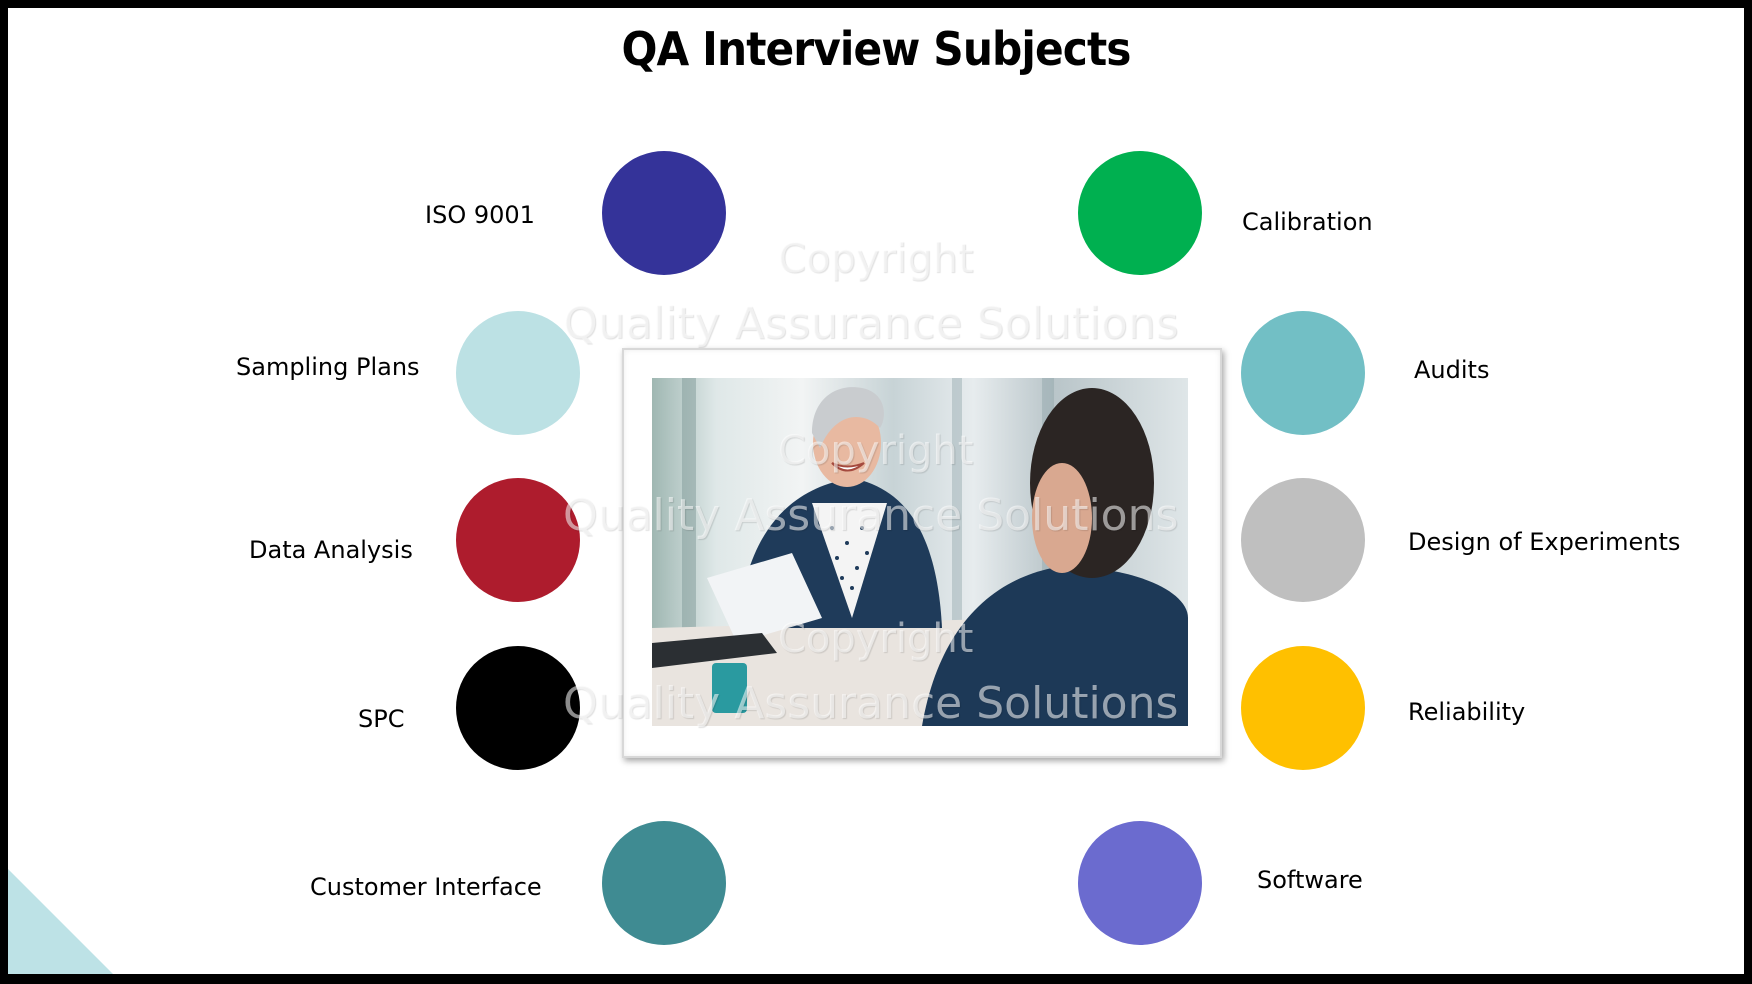 This screenshot has width=1752, height=984. I want to click on slide-title: QA Interview Subjects, so click(876, 49).